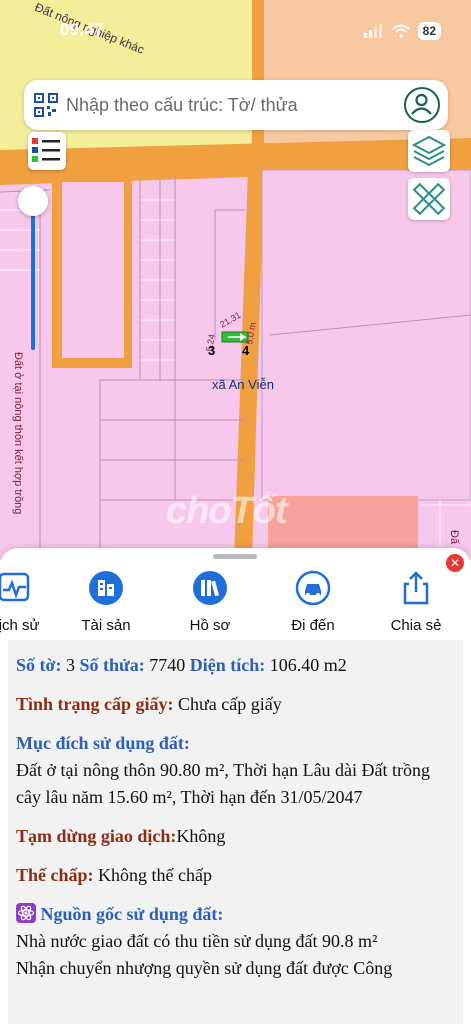  What do you see at coordinates (227, 665) in the screenshot?
I see `area-label: Diện tích:` at bounding box center [227, 665].